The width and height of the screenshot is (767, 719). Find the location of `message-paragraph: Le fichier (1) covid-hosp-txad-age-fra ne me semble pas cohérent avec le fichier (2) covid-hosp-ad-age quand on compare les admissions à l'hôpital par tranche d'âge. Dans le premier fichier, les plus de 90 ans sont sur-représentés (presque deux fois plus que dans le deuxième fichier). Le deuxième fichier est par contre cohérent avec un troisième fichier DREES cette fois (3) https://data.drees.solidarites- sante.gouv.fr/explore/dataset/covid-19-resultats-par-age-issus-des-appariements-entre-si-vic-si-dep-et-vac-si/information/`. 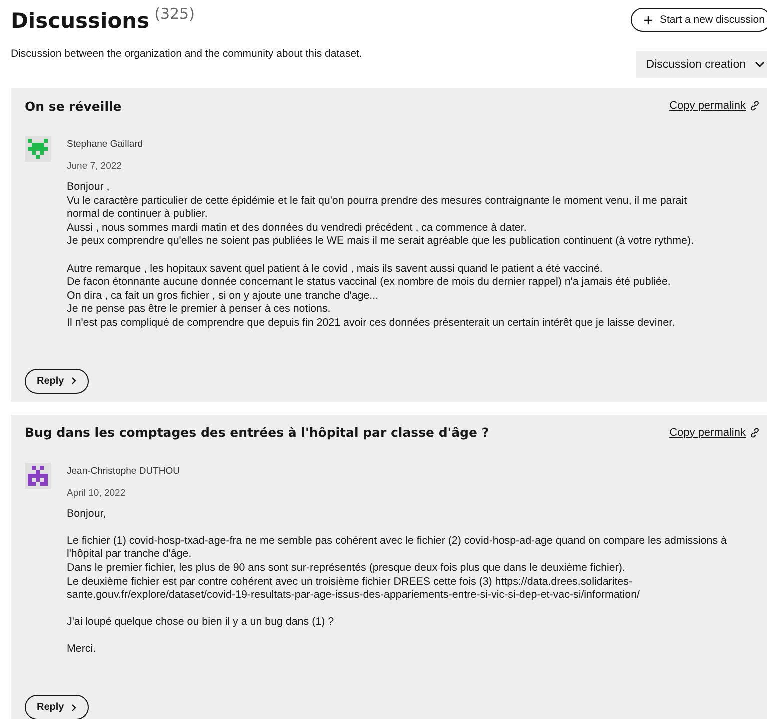

message-paragraph: Le fichier (1) covid-hosp-txad-age-fra ne me semble pas cohérent avec le fichier (2) covid-hosp-ad-age quand on compare les admissions à l'hôpital par tranche d'âge. Dans le premier fichier, les plus de 90 ans sont sur-représentés (presque deux fois plus que dans le deuxième fichier). Le deuxième fichier est par contre cohérent avec un troisième fichier DREES cette fois (3) https://data.drees.solidarites- sante.gouv.fr/explore/dataset/covid-19-resultats-par-age-issus-des-appariements-entre-si-vic-si-dep-et-vac-si/information/ is located at coordinates (397, 568).